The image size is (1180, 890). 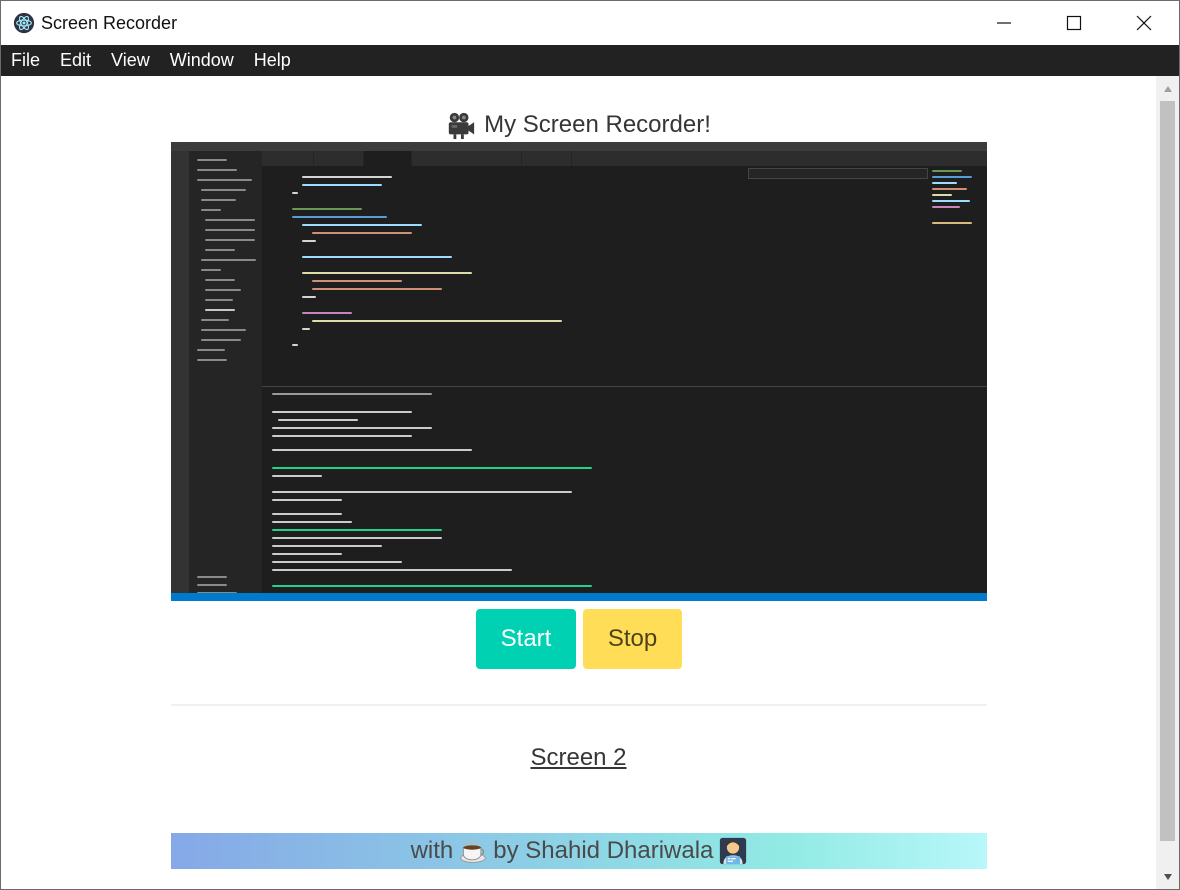 What do you see at coordinates (526, 639) in the screenshot?
I see `start-button: Start` at bounding box center [526, 639].